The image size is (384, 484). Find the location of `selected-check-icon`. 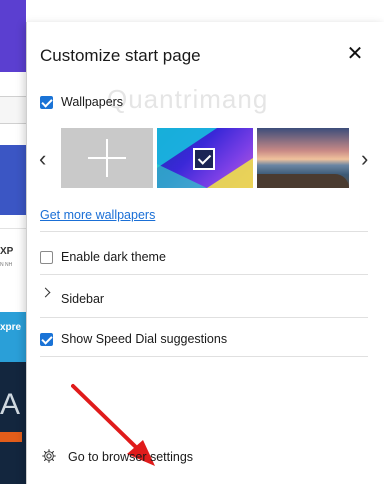

selected-check-icon is located at coordinates (204, 159).